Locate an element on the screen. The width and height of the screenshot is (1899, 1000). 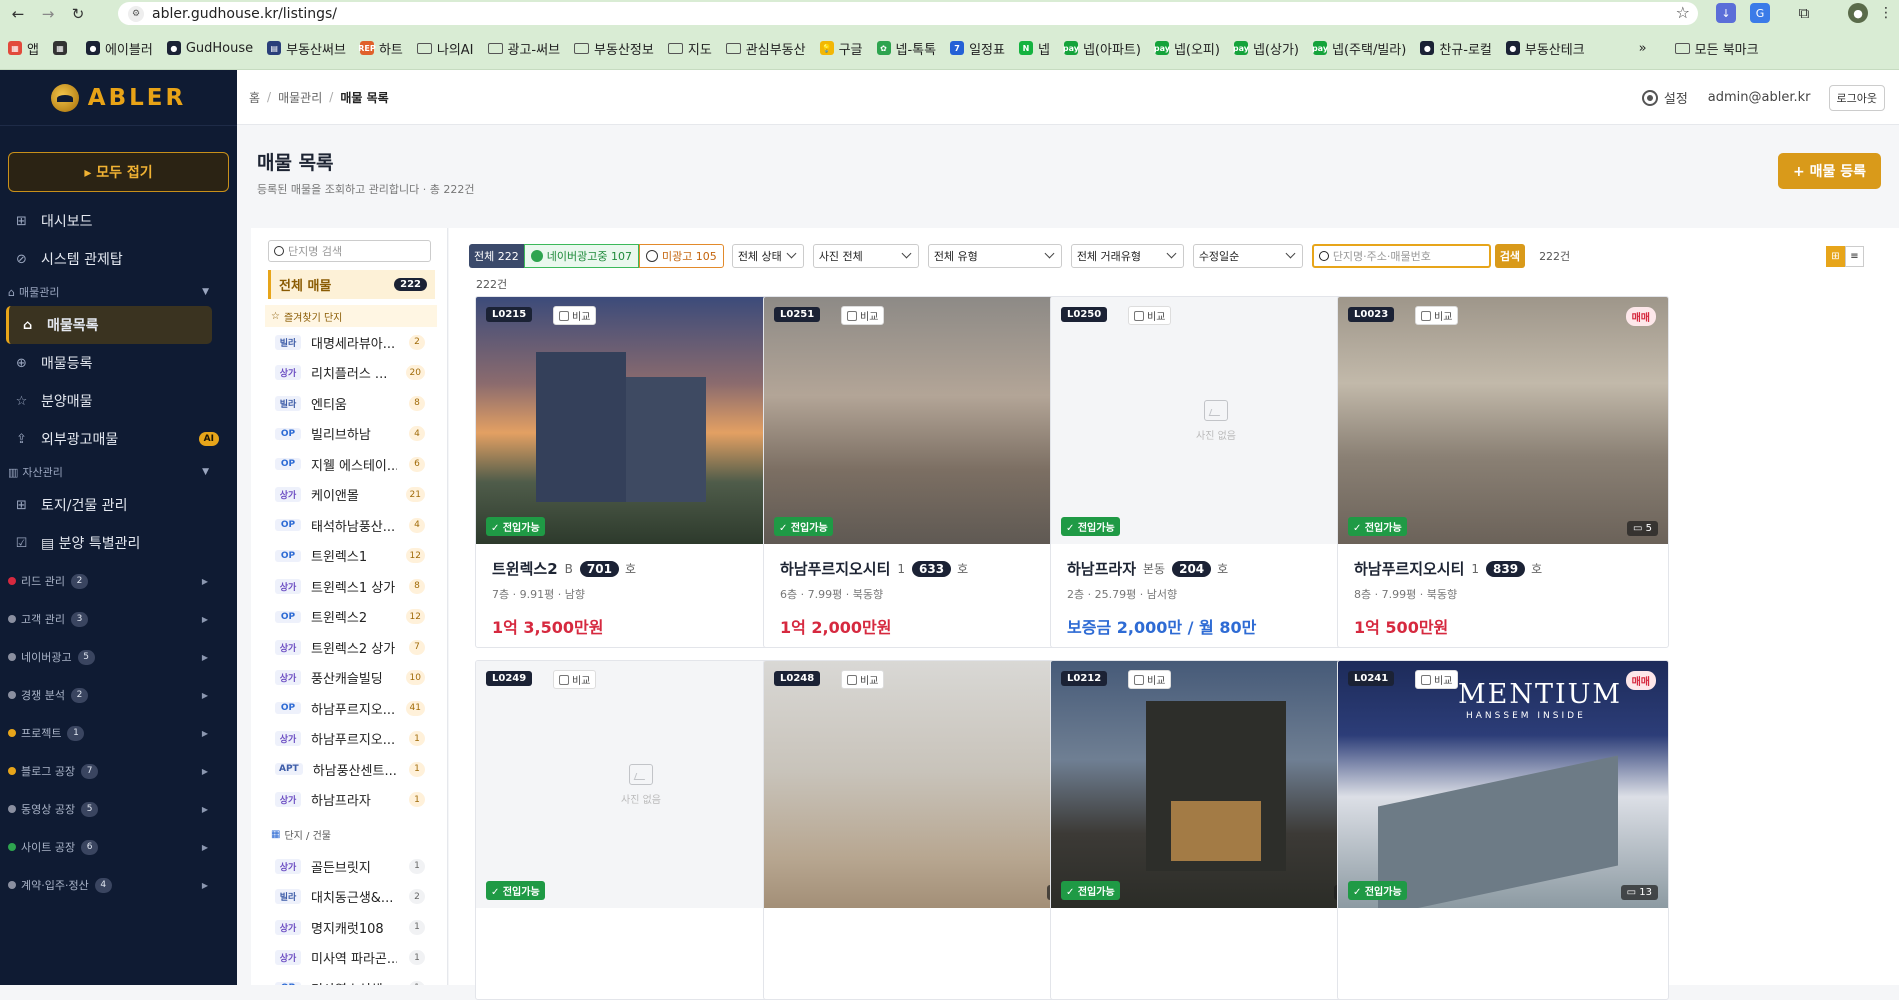
complex-item: OP 지웰 에스테이... 6 is located at coordinates (349, 464).